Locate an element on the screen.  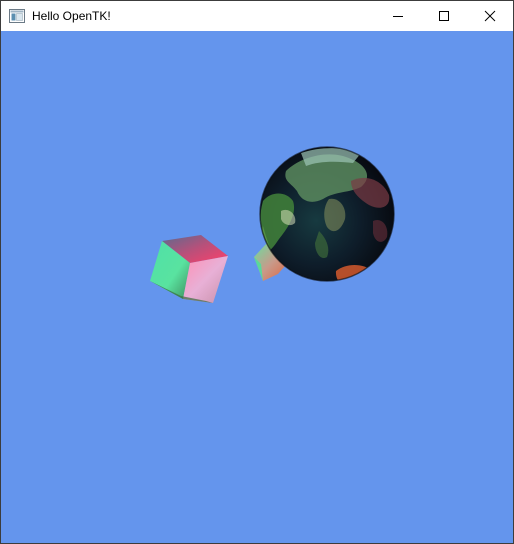
rotating-cube-large is located at coordinates (189, 269).